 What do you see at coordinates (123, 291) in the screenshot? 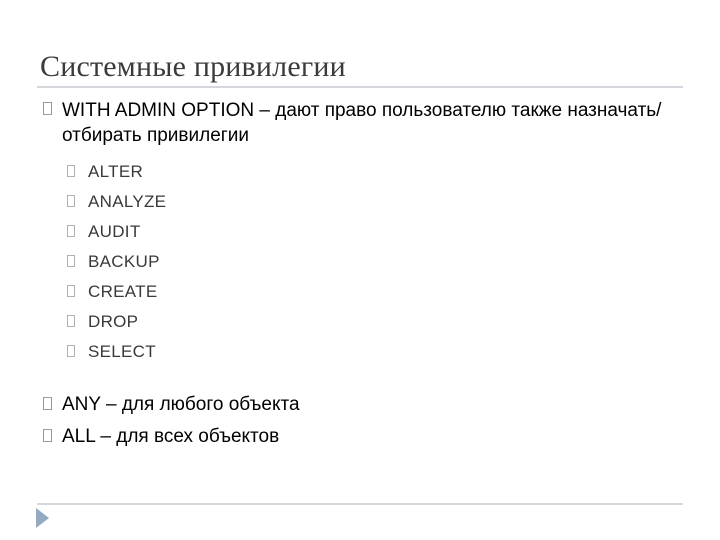
I see `list-item-label: CREATE` at bounding box center [123, 291].